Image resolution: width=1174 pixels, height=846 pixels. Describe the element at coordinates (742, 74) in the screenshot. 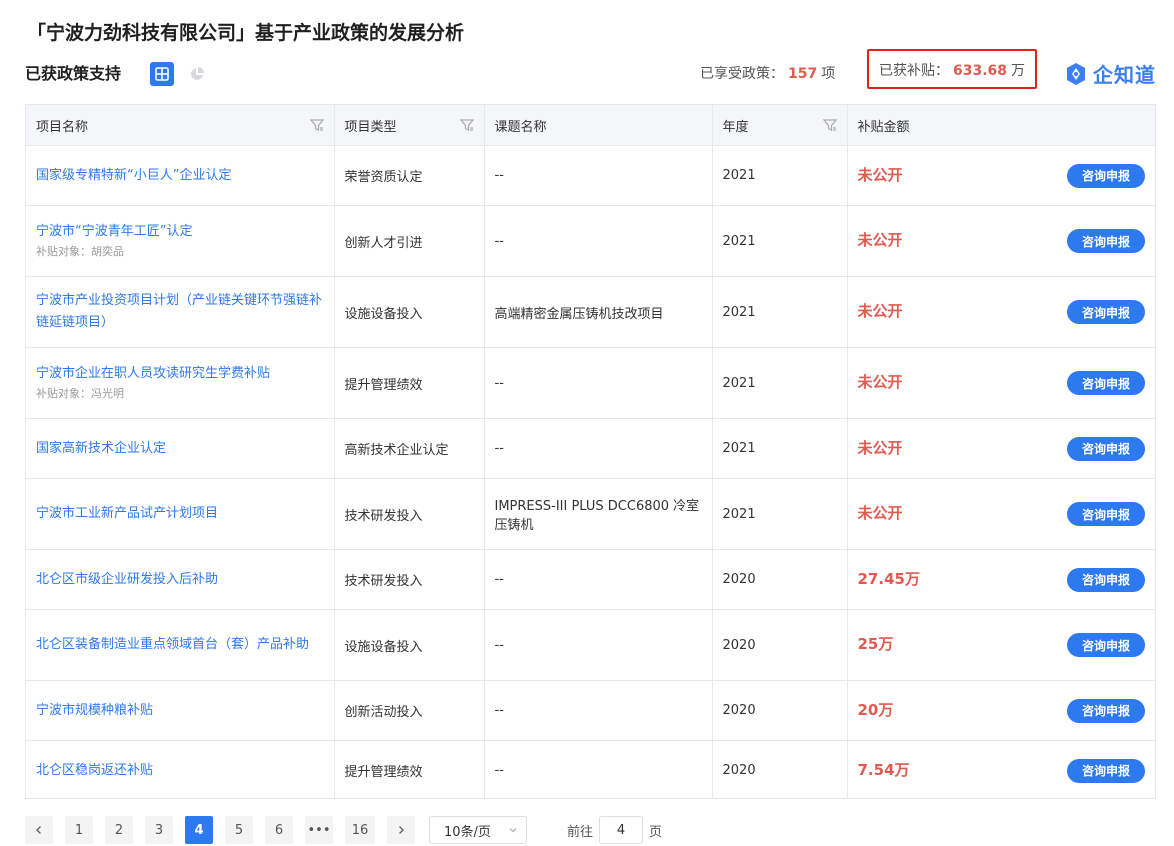

I see `policies-label: 已享受政策：` at that location.